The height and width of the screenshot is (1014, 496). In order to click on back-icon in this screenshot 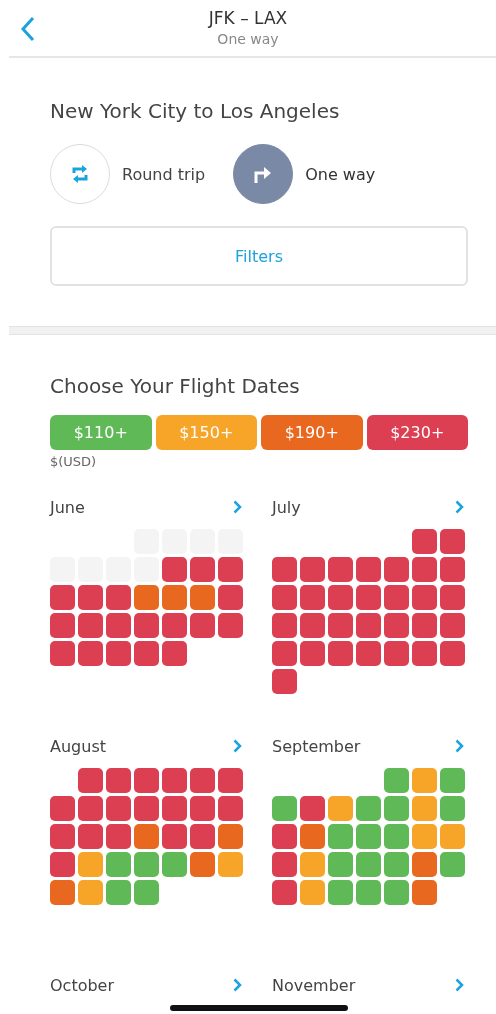, I will do `click(28, 29)`.